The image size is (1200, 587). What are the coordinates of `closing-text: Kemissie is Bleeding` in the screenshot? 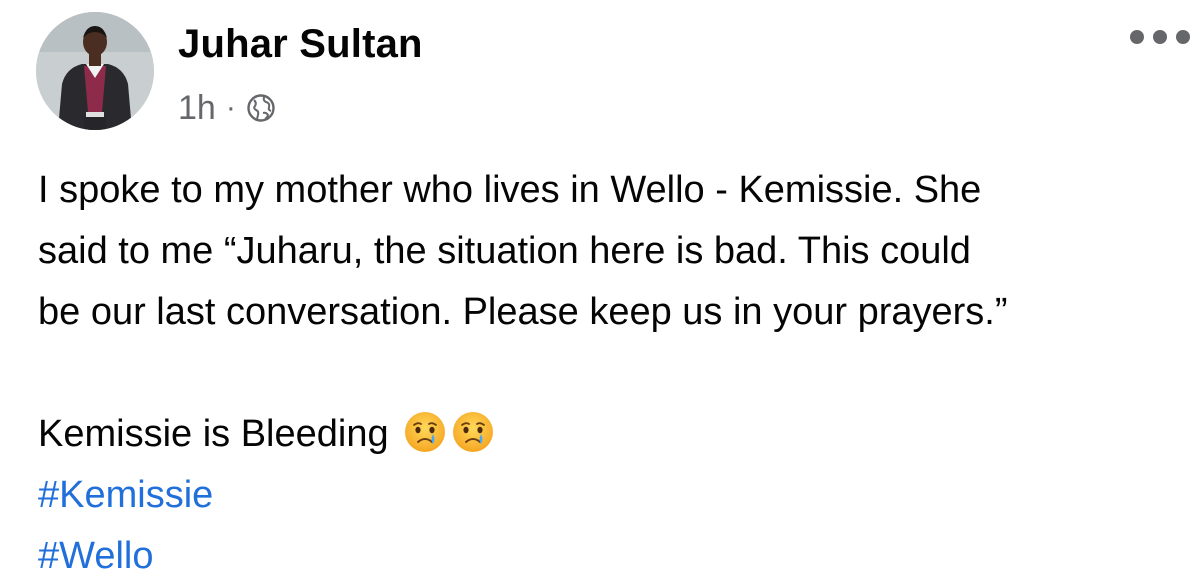 It's located at (213, 434).